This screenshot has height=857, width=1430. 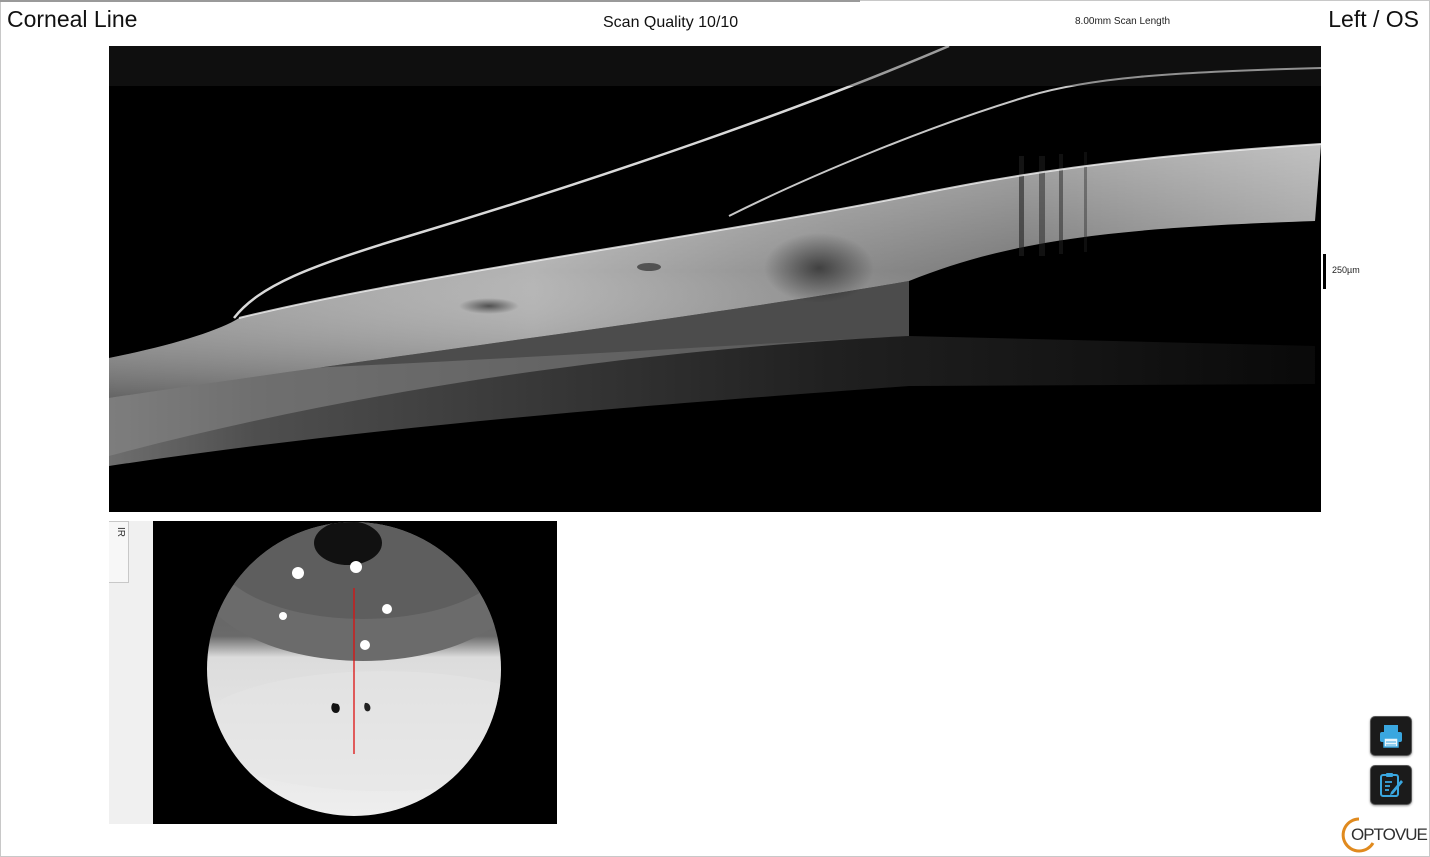 What do you see at coordinates (1324, 271) in the screenshot?
I see `scale-bar` at bounding box center [1324, 271].